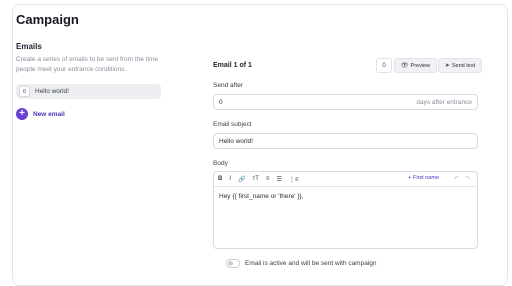 The image size is (512, 286). What do you see at coordinates (230, 179) in the screenshot?
I see `italic-button: I` at bounding box center [230, 179].